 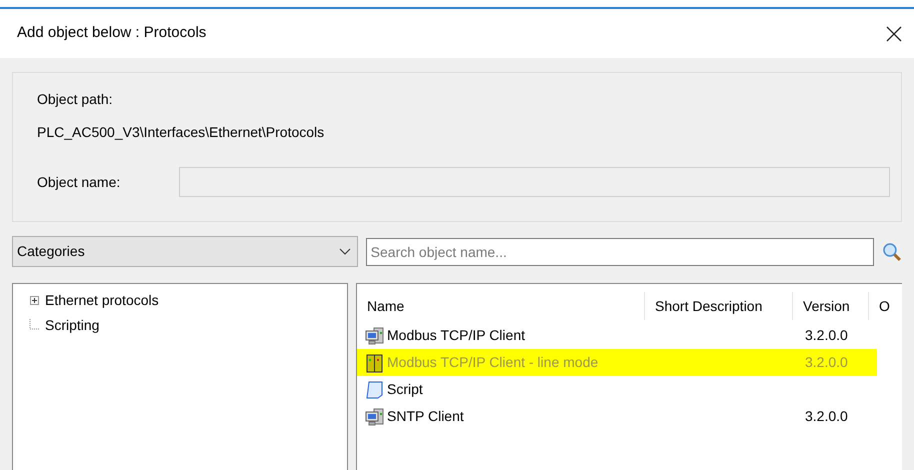 I want to click on window-title: Add object below : Protocols, so click(x=111, y=33).